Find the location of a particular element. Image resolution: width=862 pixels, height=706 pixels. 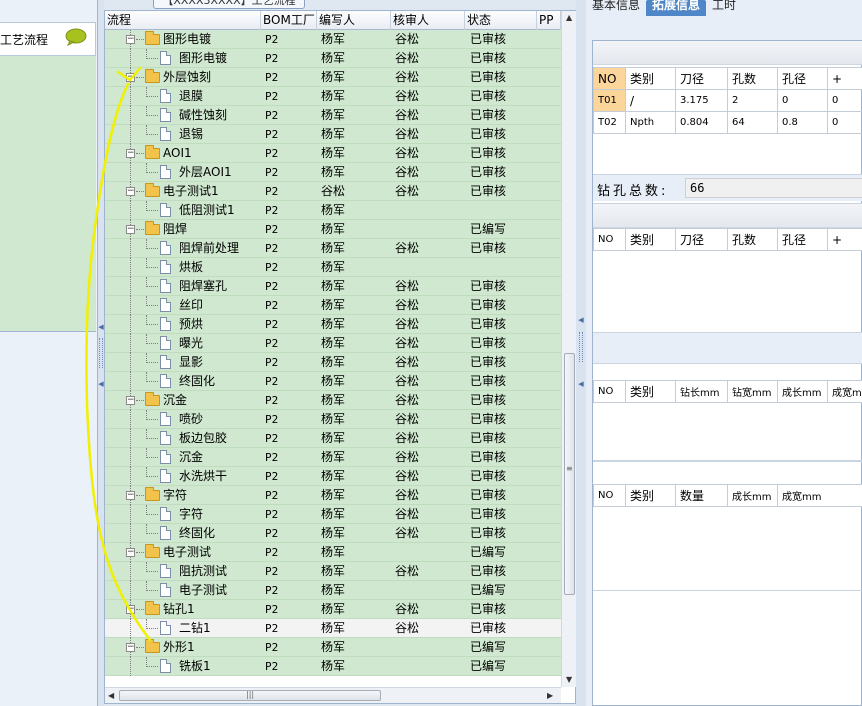

scroll-up-icon: ▲ is located at coordinates (569, 17).